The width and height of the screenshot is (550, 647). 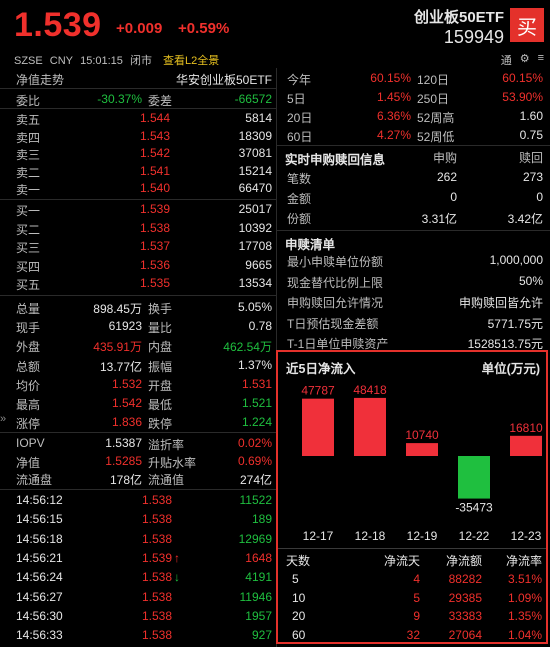 What do you see at coordinates (160, 328) in the screenshot?
I see `stat-label: 量比` at bounding box center [160, 328].